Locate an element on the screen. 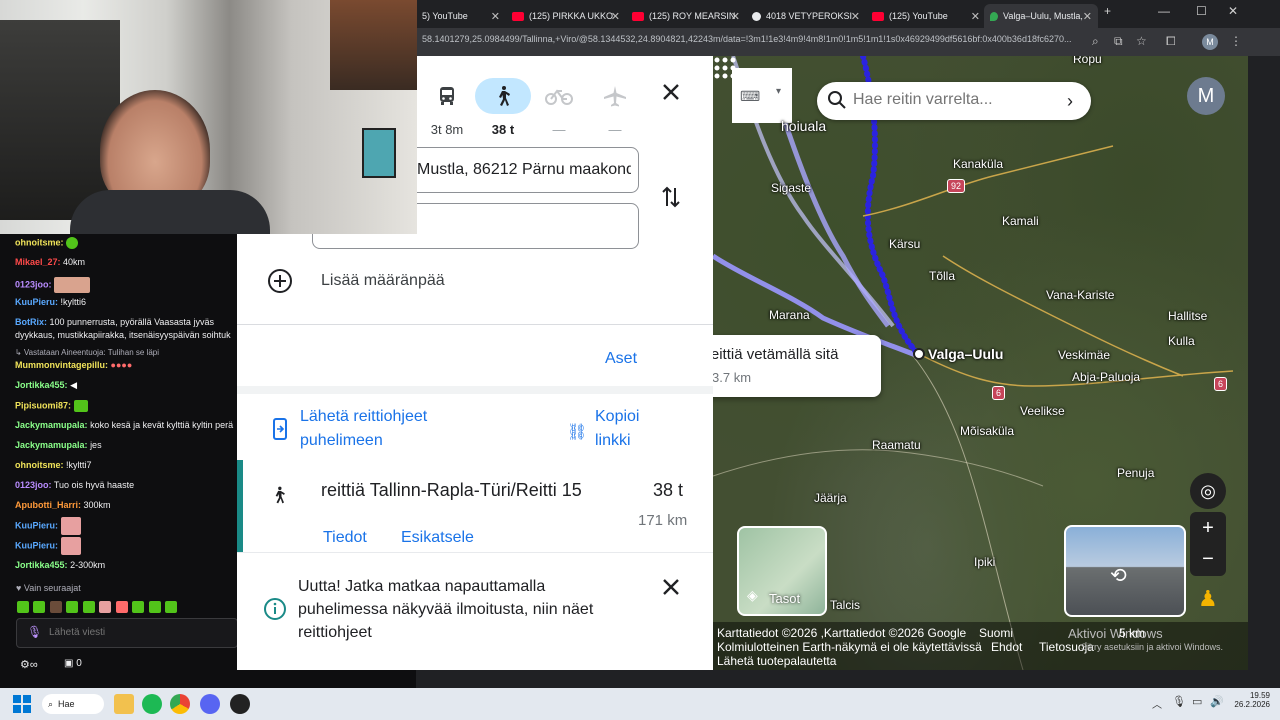 Image resolution: width=1280 pixels, height=720 pixels. bus-icon is located at coordinates (447, 96).